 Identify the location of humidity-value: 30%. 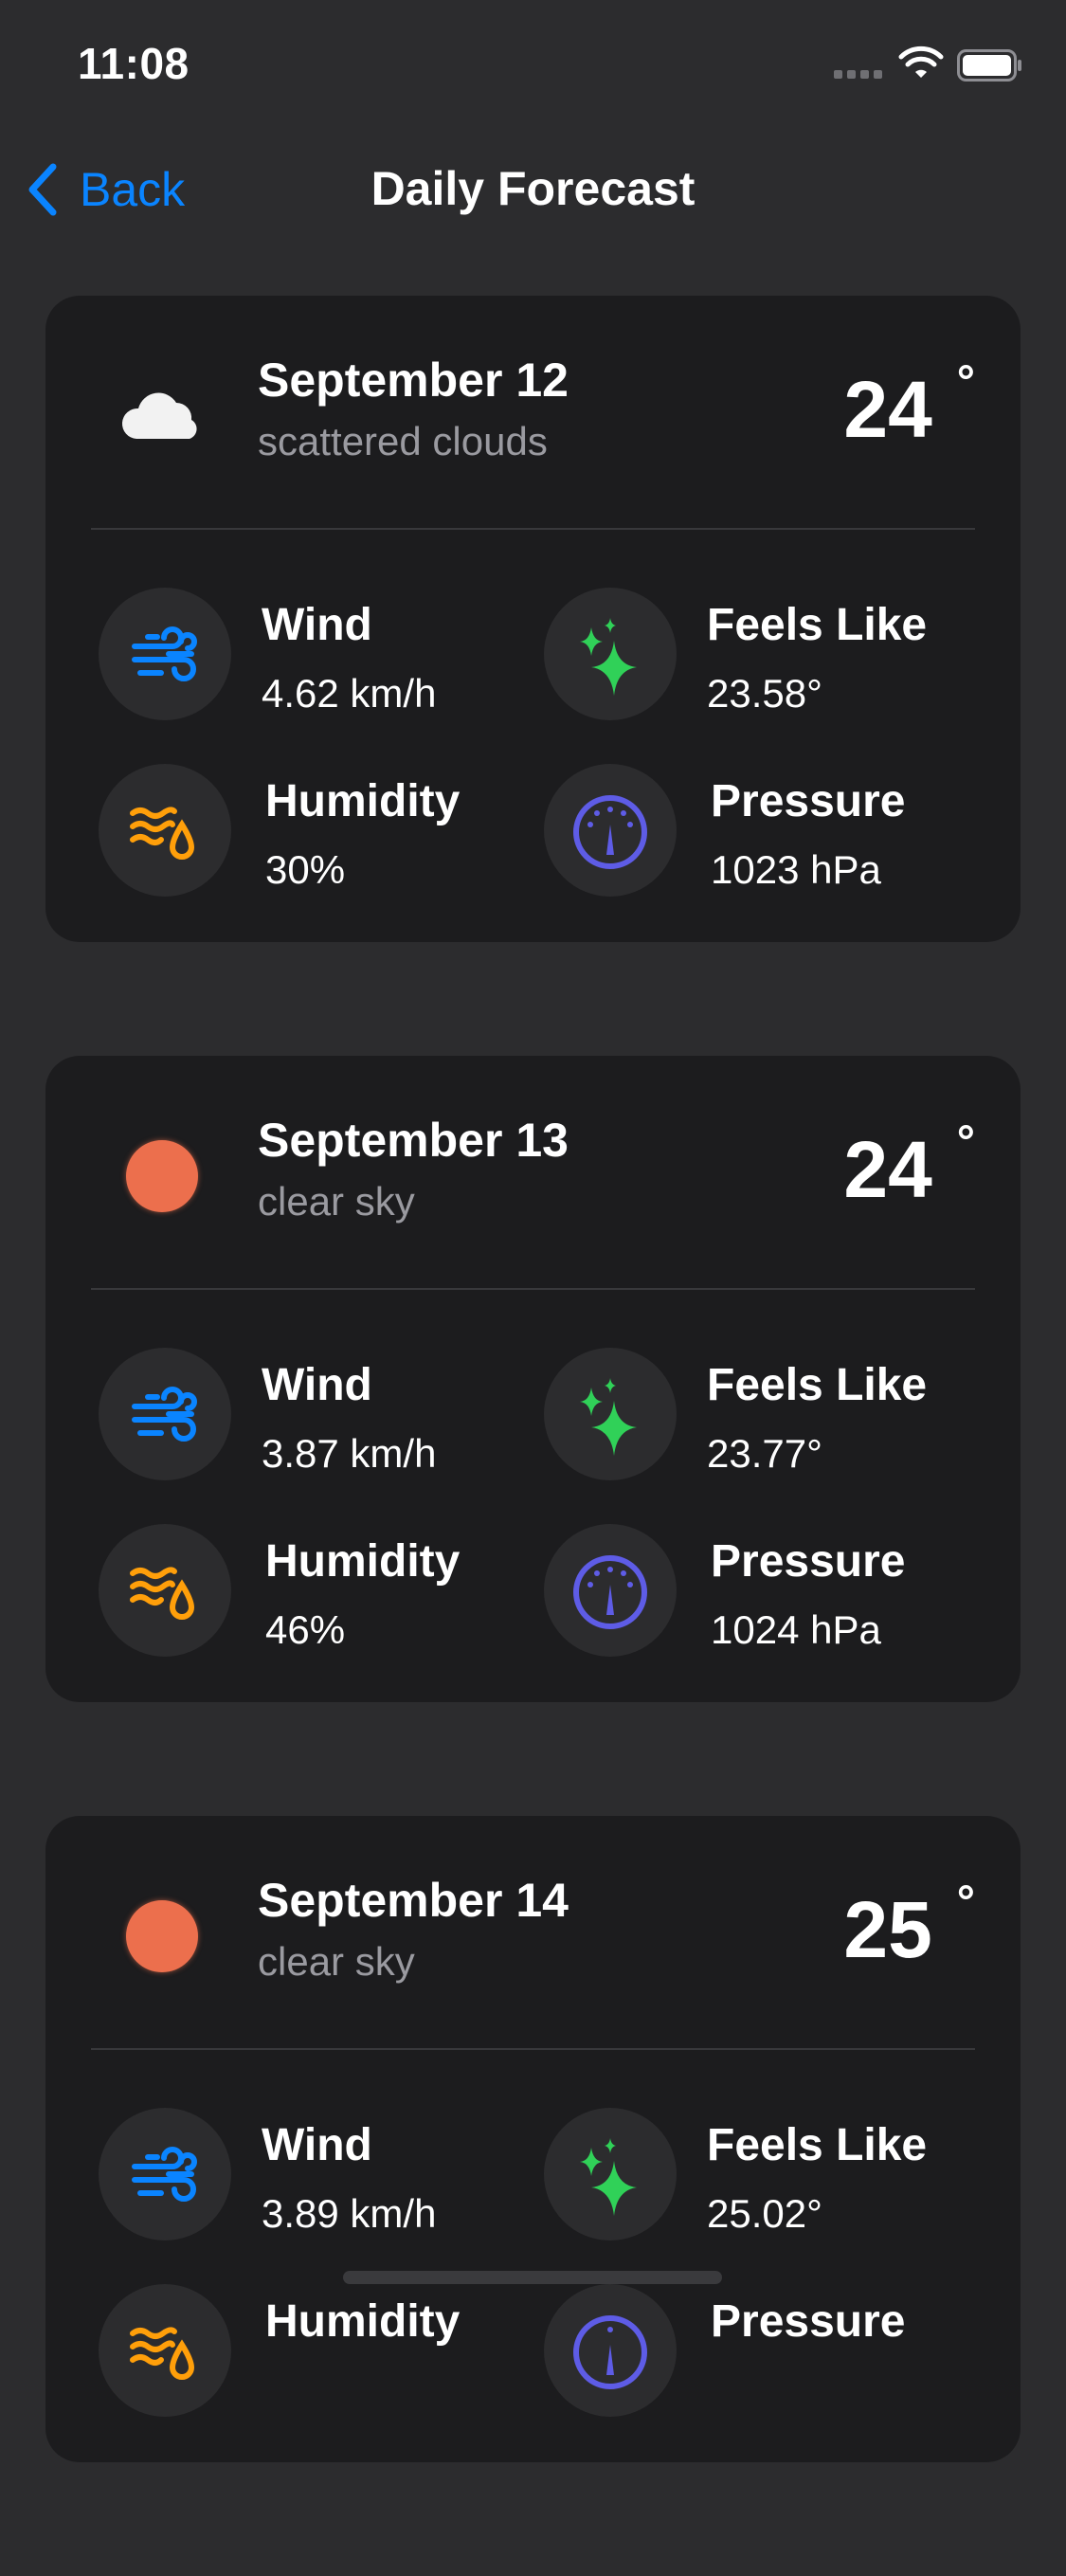
(305, 869).